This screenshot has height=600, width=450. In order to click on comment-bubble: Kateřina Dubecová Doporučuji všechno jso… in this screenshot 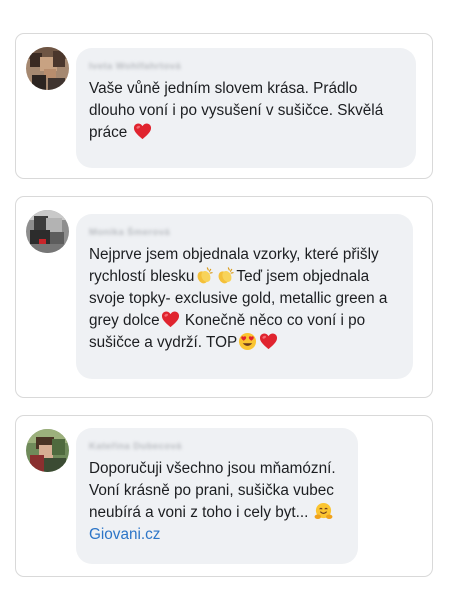, I will do `click(217, 496)`.